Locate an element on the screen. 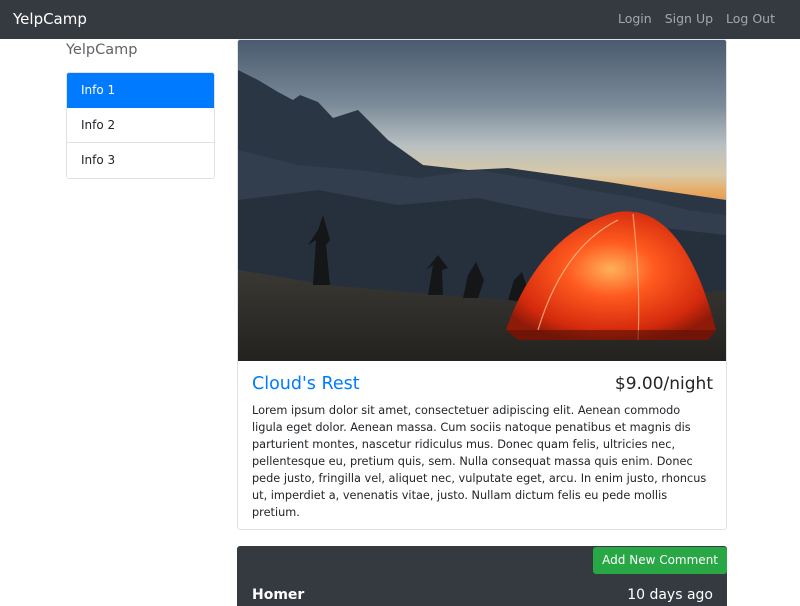  comment-author: Homer is located at coordinates (278, 595).